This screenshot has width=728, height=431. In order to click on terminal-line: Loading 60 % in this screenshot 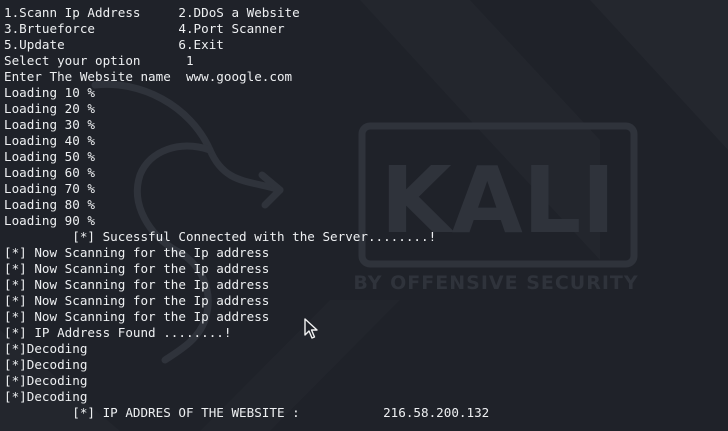, I will do `click(49, 172)`.